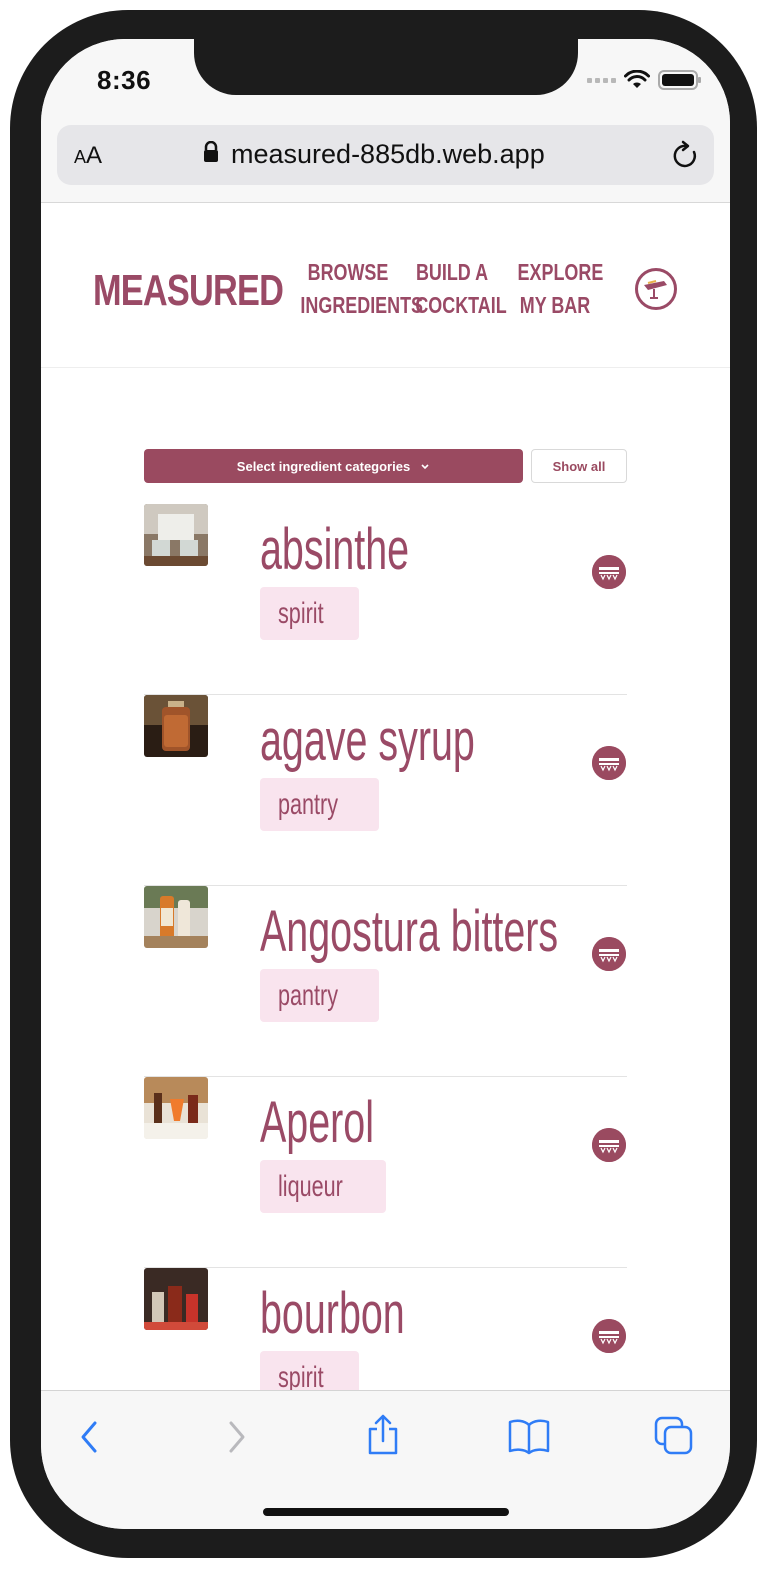 The image size is (767, 1569). Describe the element at coordinates (460, 289) in the screenshot. I see `nav-build-cocktail: BUILD A COCKTAIL` at that location.